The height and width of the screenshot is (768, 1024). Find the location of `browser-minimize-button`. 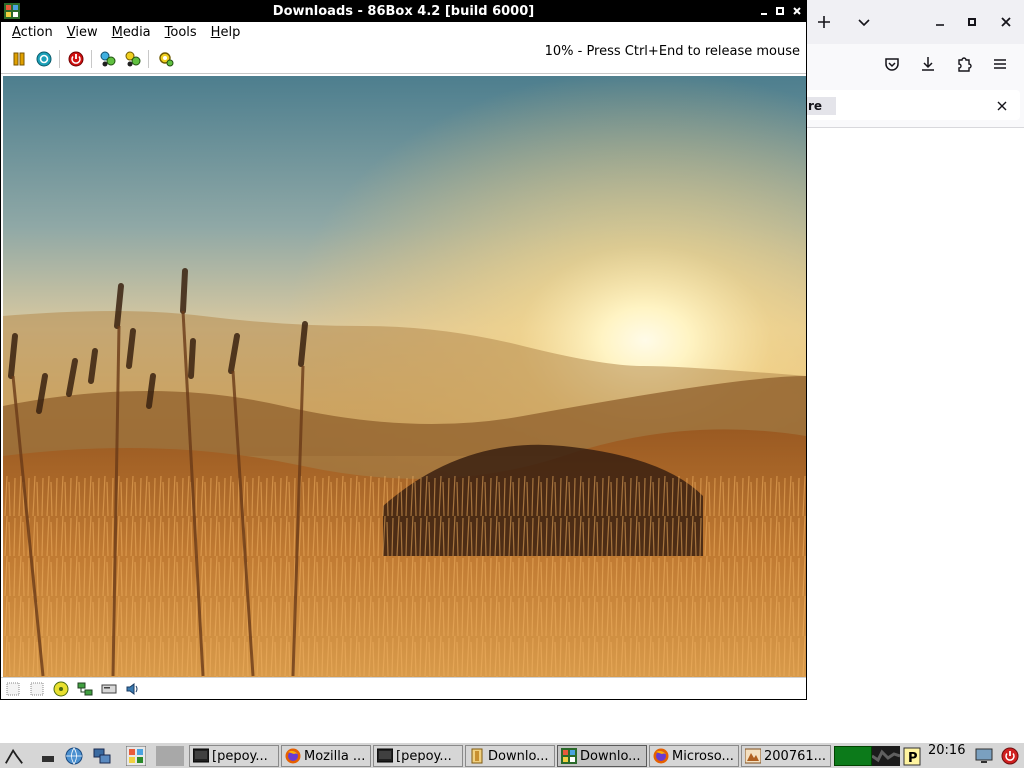

browser-minimize-button is located at coordinates (940, 22).